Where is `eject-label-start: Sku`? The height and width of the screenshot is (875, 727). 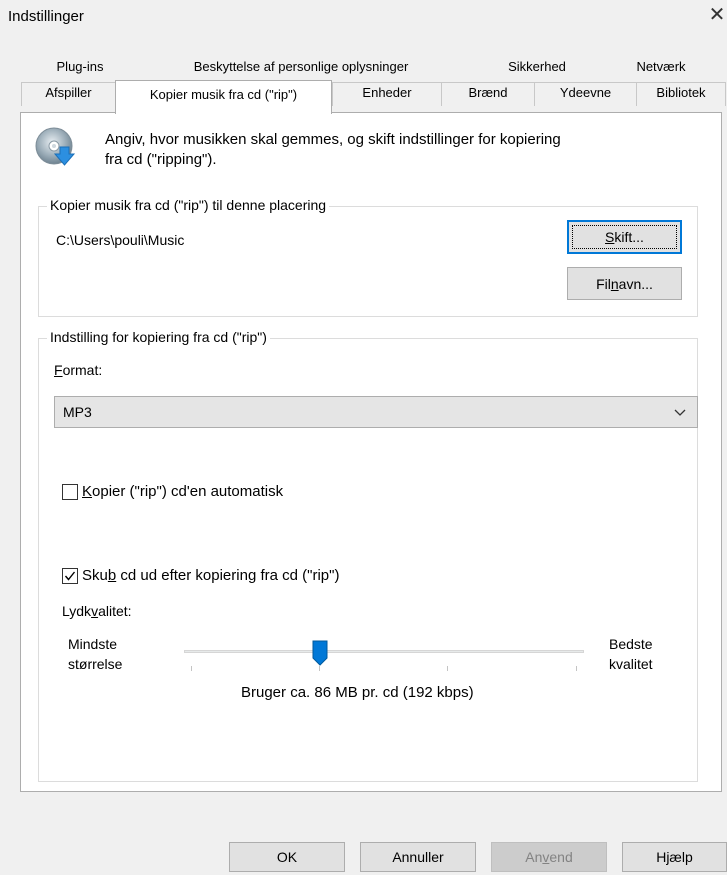 eject-label-start: Sku is located at coordinates (95, 575).